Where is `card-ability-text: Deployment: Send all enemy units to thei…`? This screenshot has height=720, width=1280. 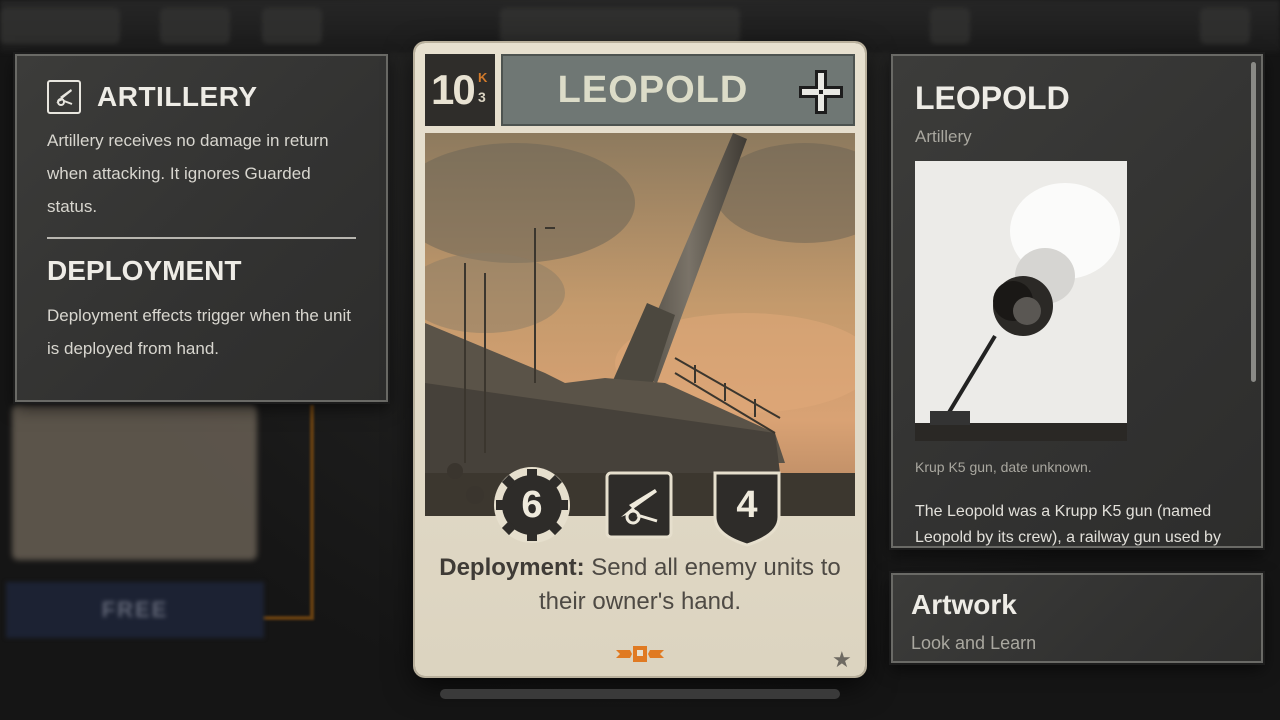
card-ability-text: Deployment: Send all enemy units to thei… is located at coordinates (640, 585).